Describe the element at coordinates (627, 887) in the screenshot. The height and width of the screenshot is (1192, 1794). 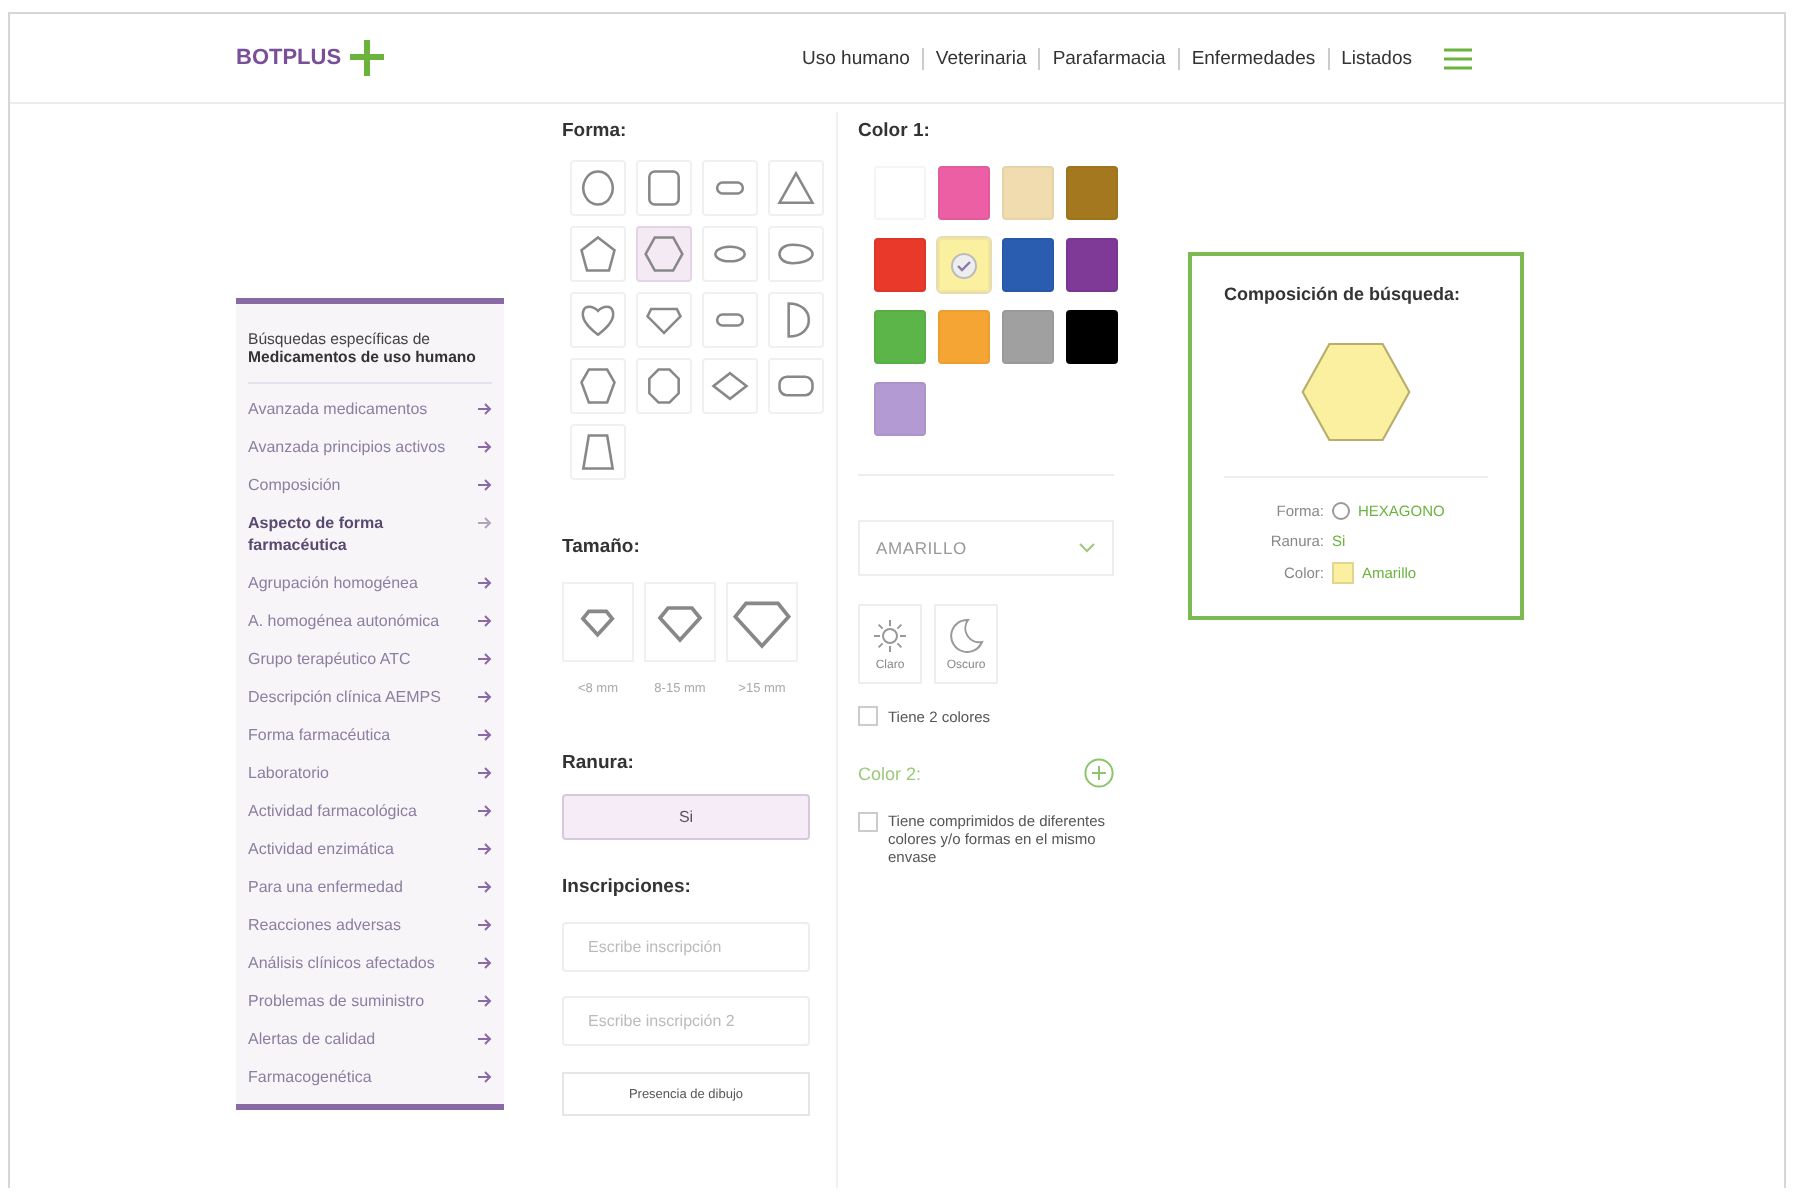
I see `section-title: Inscripciones:` at that location.